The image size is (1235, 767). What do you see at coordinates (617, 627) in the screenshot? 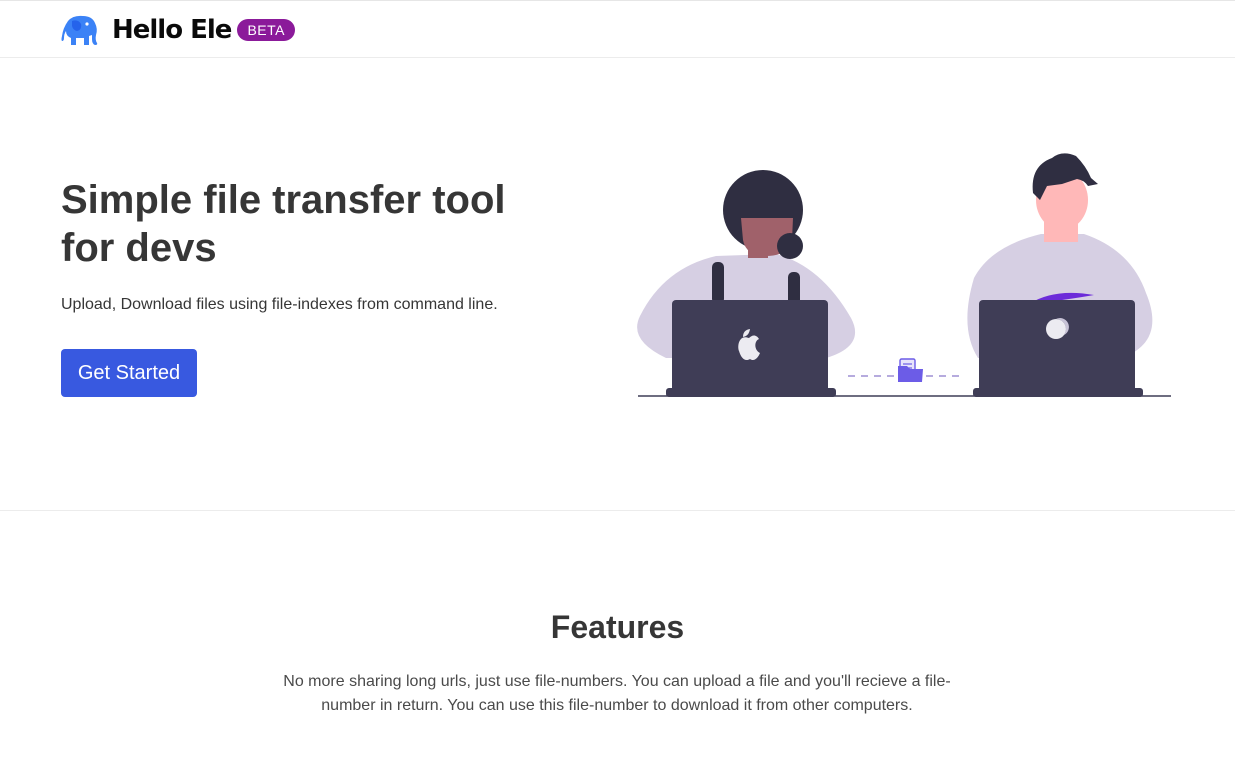
I see `features-title: Features` at bounding box center [617, 627].